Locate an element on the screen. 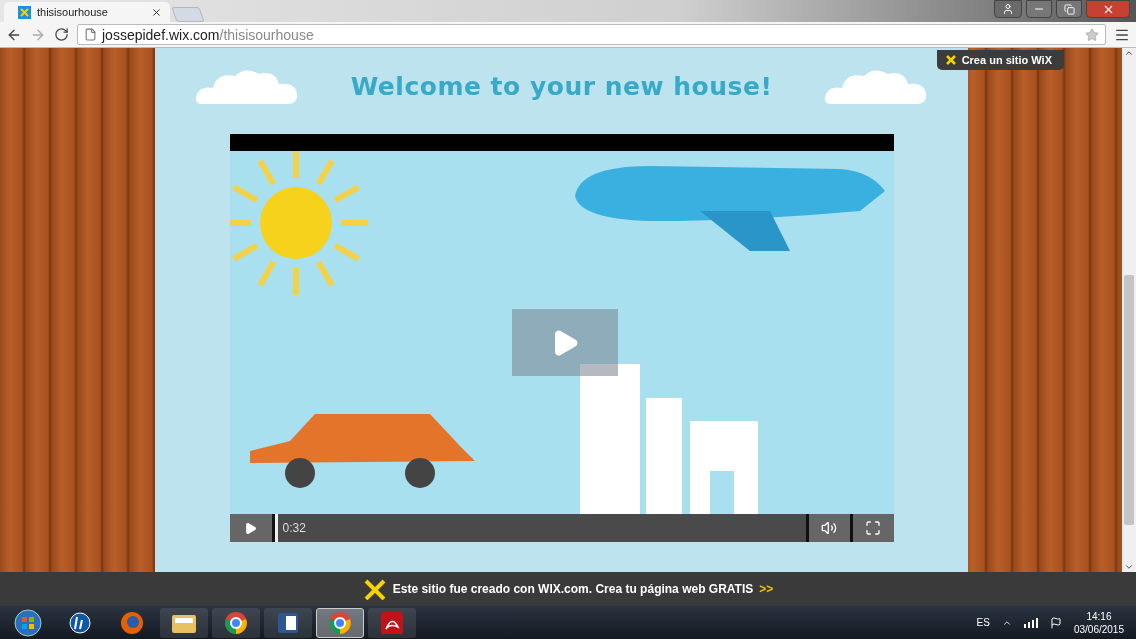 This screenshot has width=1136, height=639. profile-button is located at coordinates (1008, 9).